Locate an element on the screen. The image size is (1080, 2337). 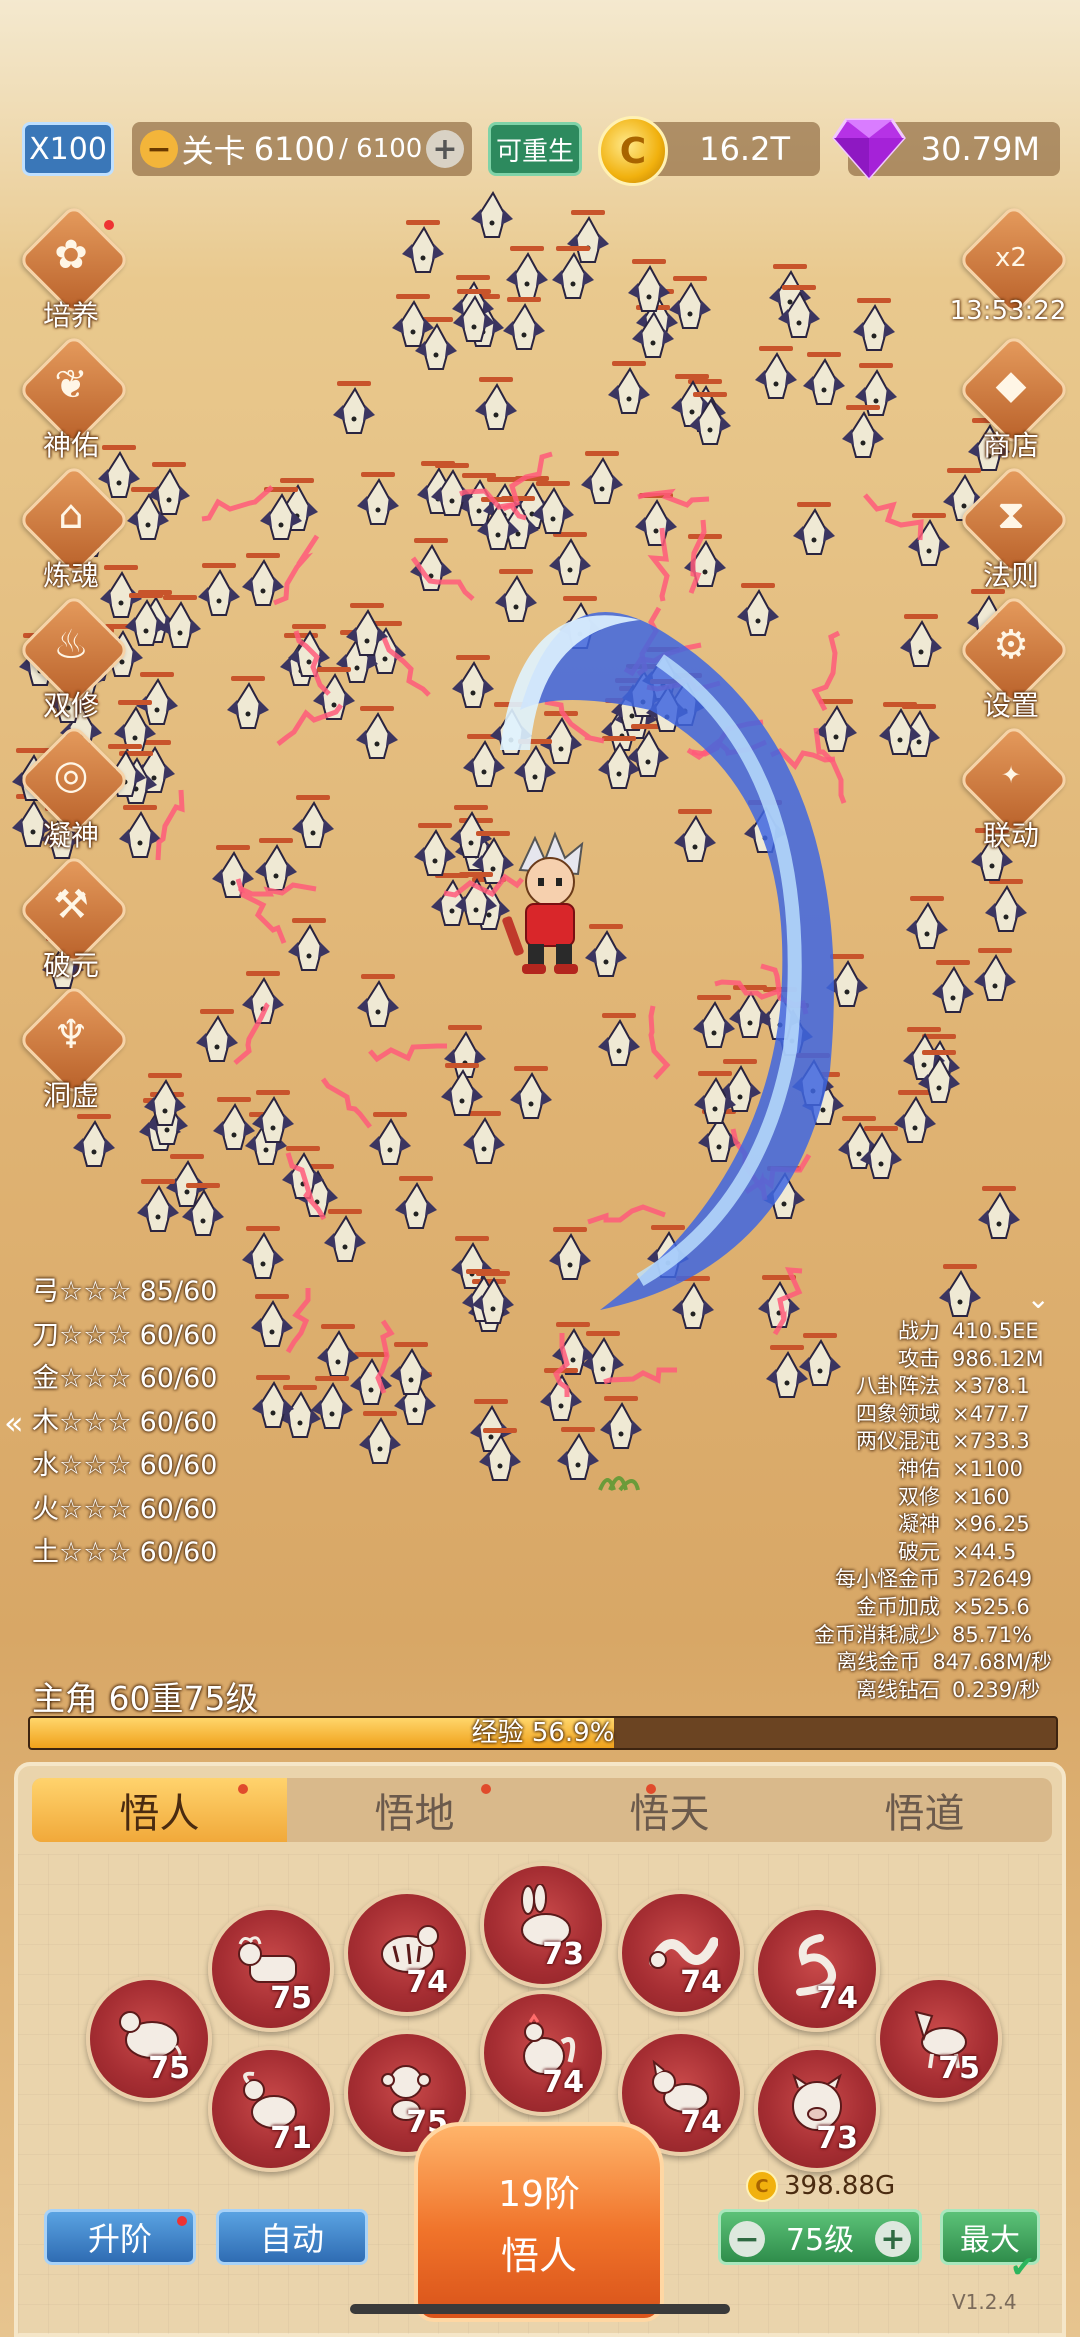
menu-refine-soul: ⌂ 炼魂 is located at coordinates (73, 528).